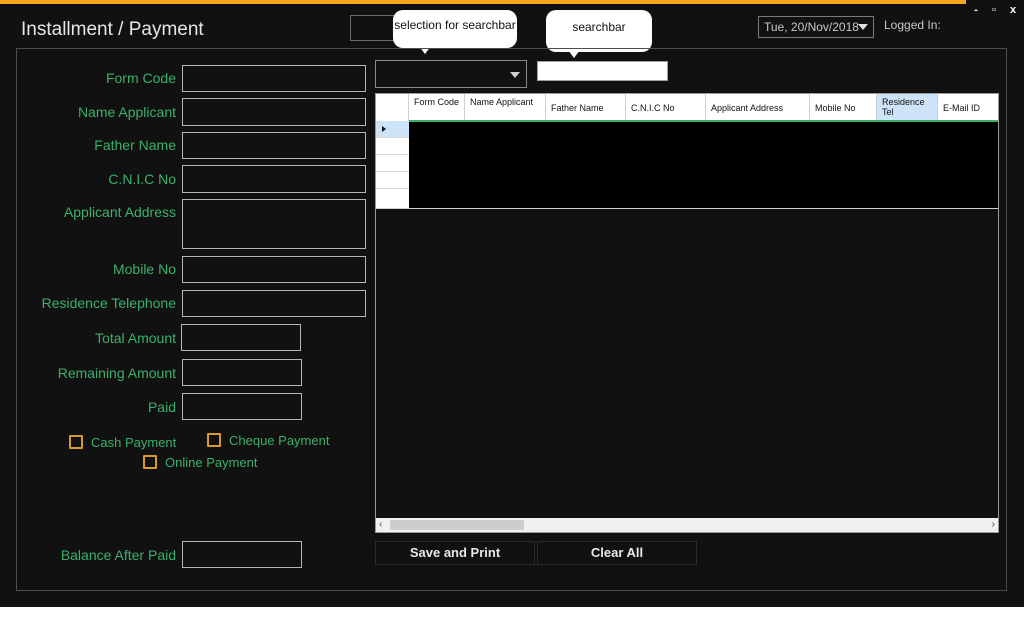 This screenshot has height=640, width=1024. What do you see at coordinates (126, 112) in the screenshot?
I see `name-applicant-label: Name Applicant` at bounding box center [126, 112].